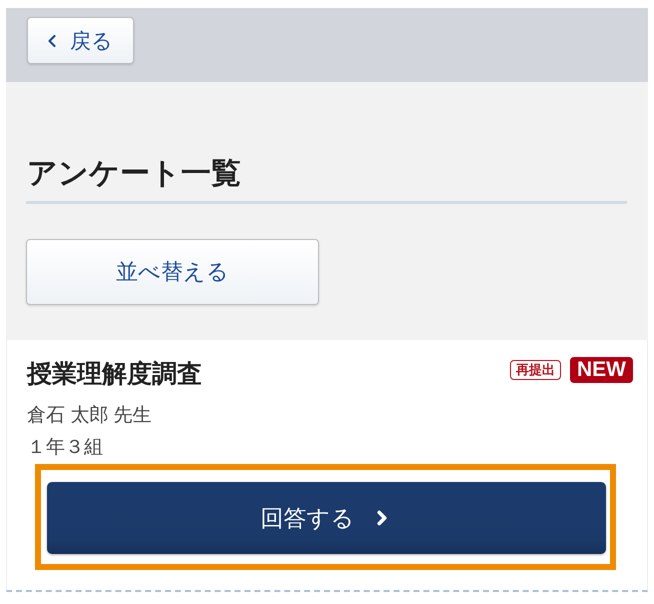 The image size is (654, 604). Describe the element at coordinates (80, 40) in the screenshot. I see `back-button: 戻る` at that location.